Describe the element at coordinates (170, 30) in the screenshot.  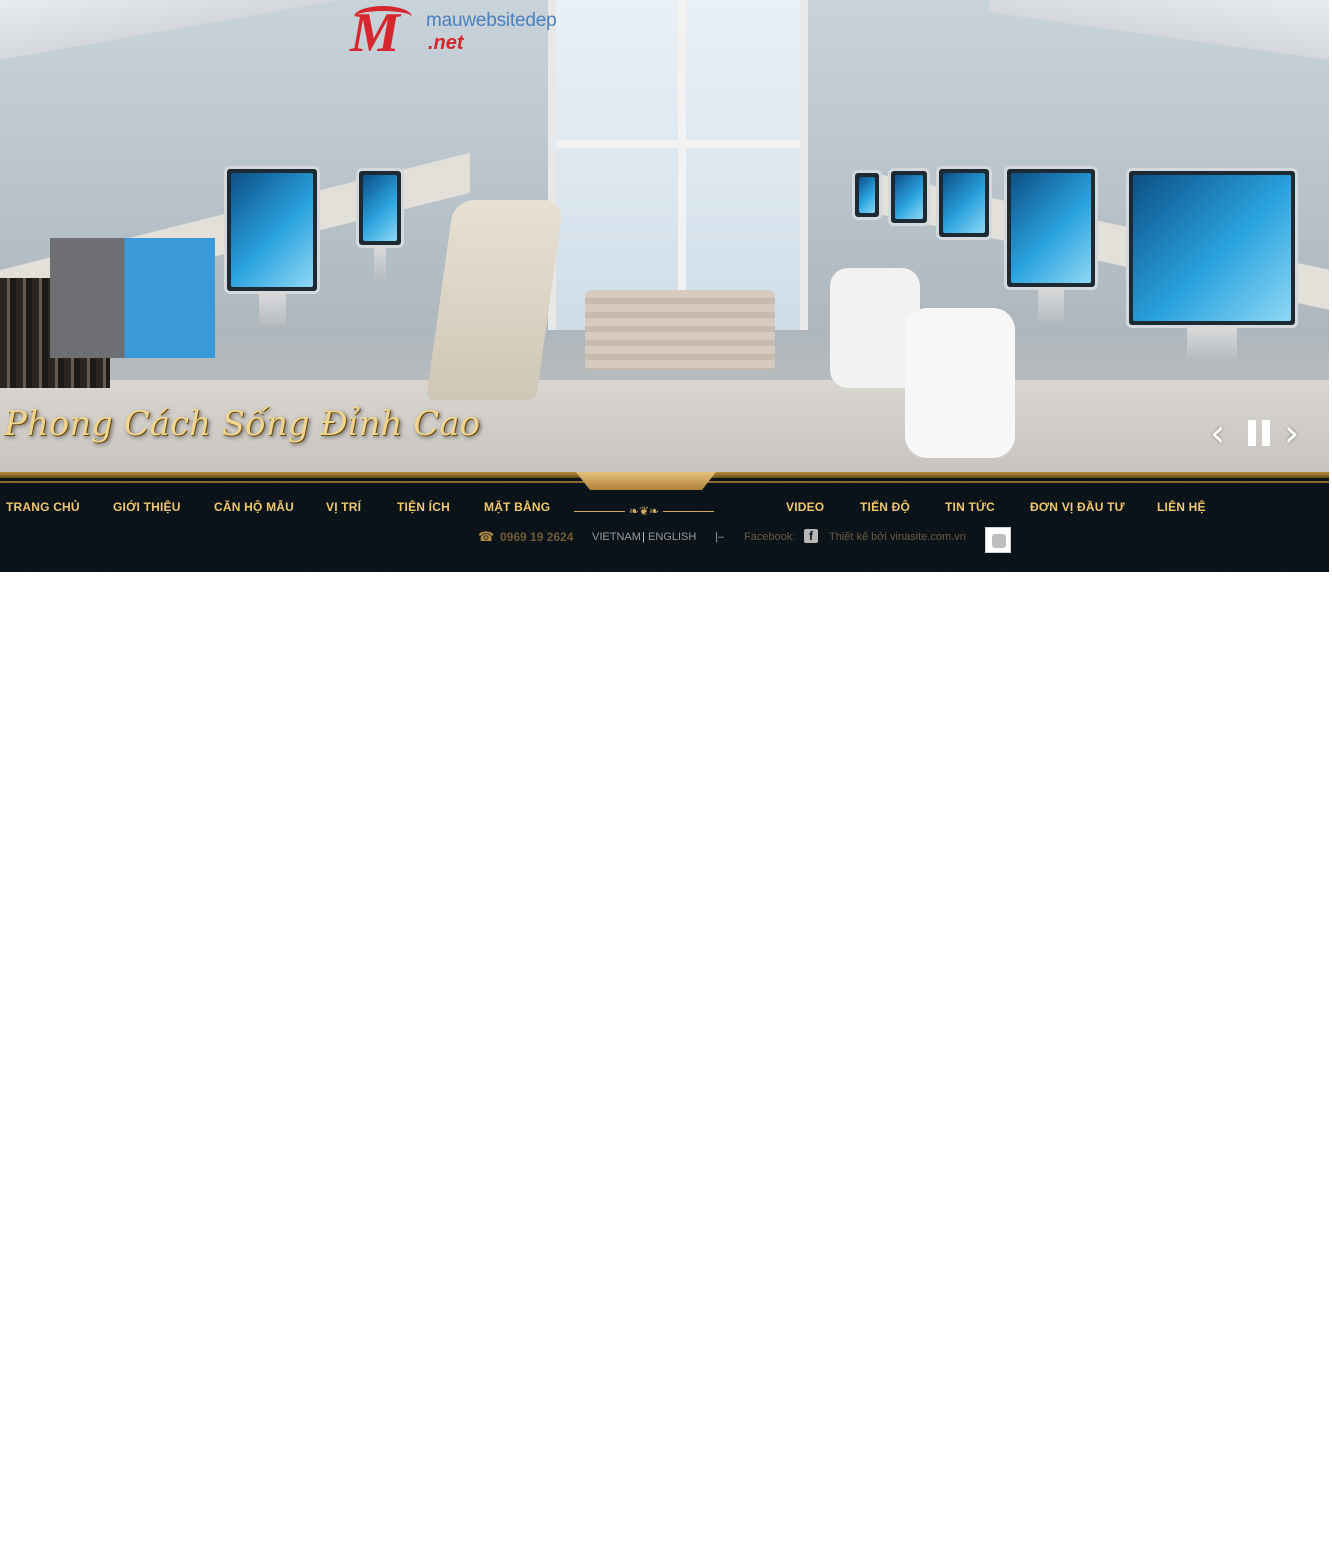
I see `shelf-left` at that location.